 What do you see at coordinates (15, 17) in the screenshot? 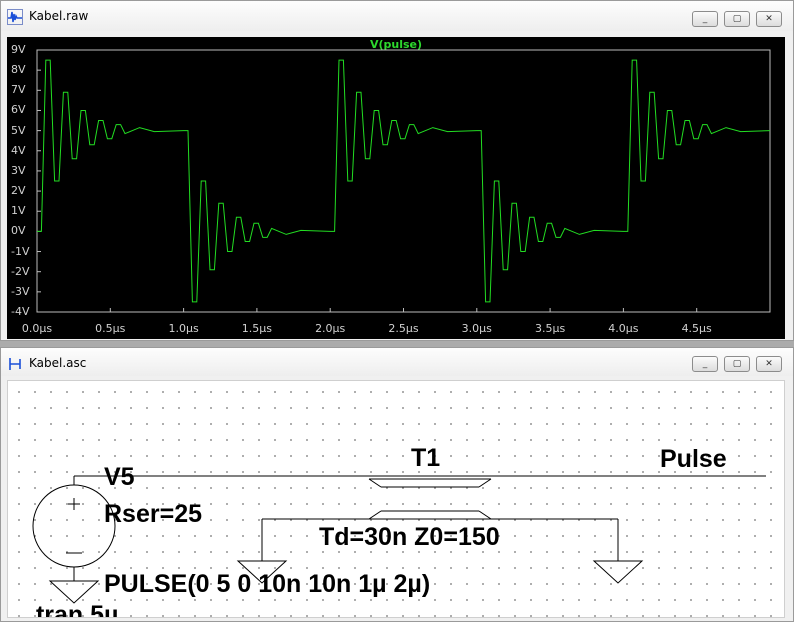
I see `waveform-app-icon` at bounding box center [15, 17].